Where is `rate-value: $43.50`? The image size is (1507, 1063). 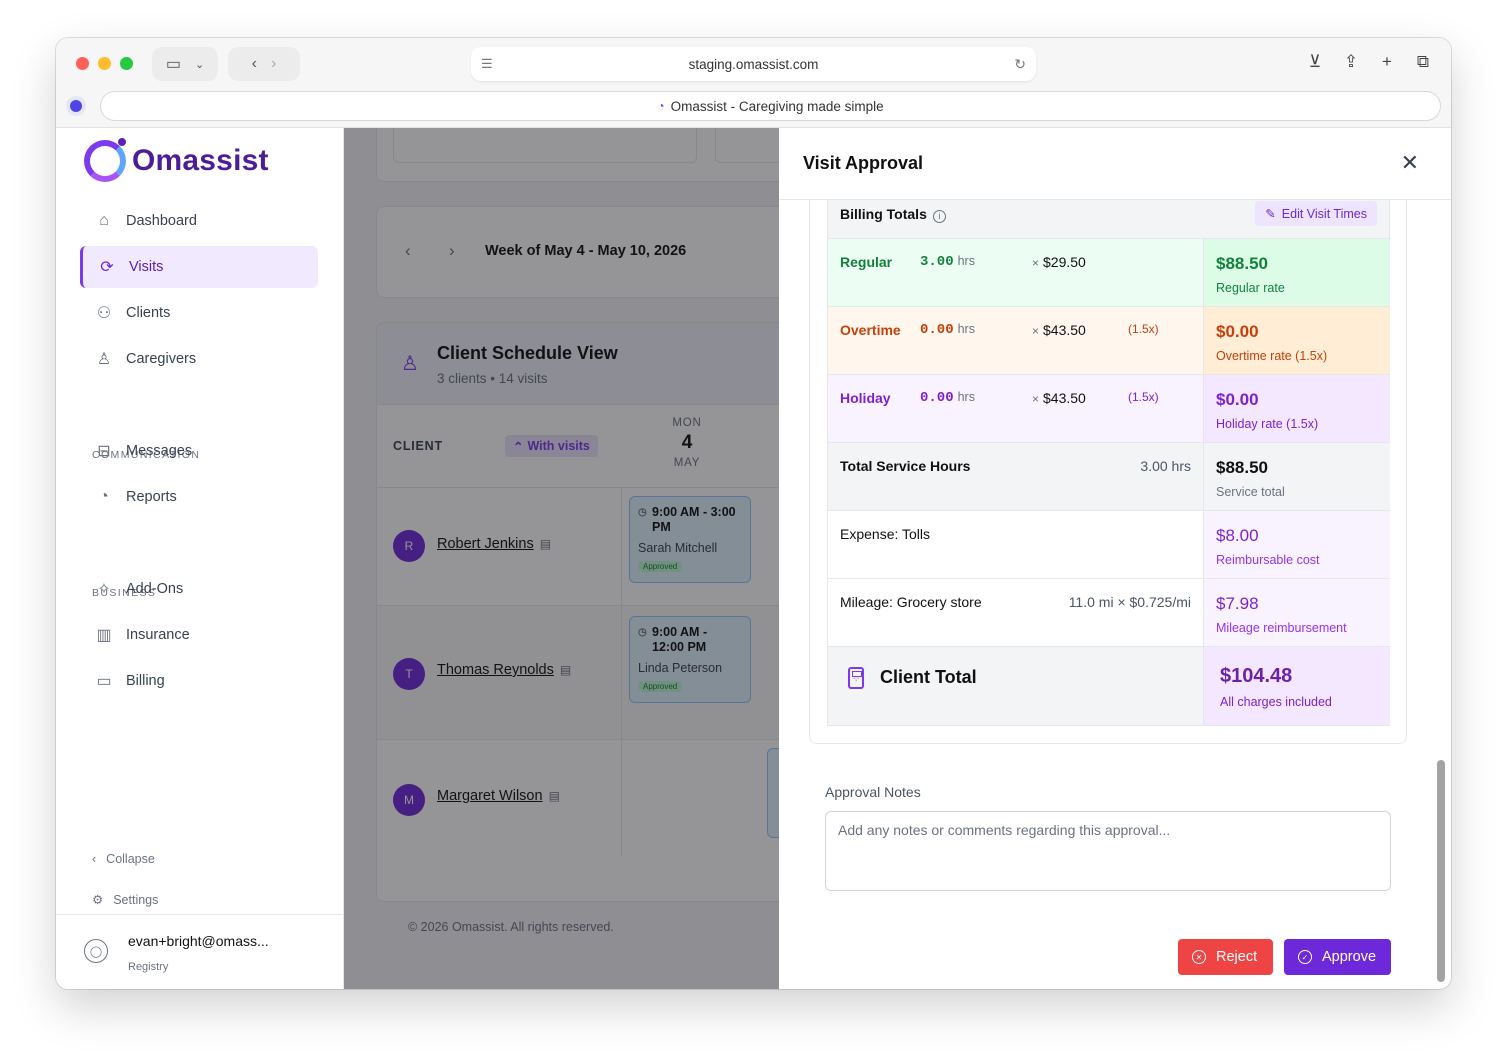 rate-value: $43.50 is located at coordinates (1064, 398).